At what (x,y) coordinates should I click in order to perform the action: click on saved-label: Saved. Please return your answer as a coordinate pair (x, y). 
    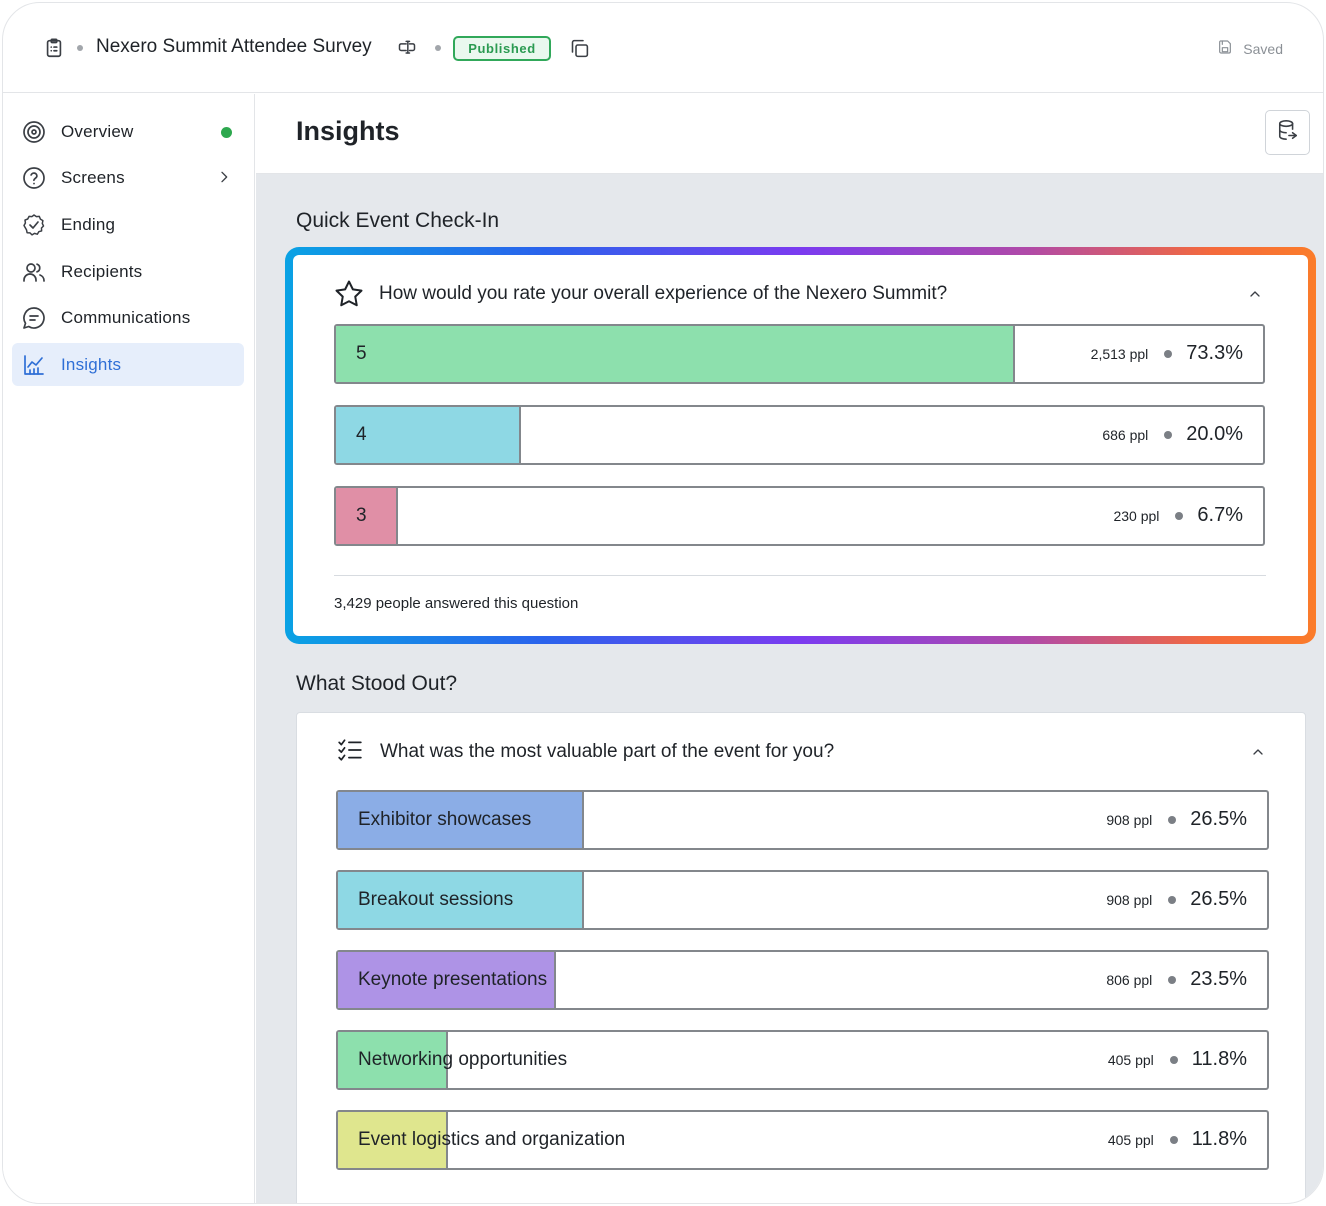
    Looking at the image, I should click on (1263, 48).